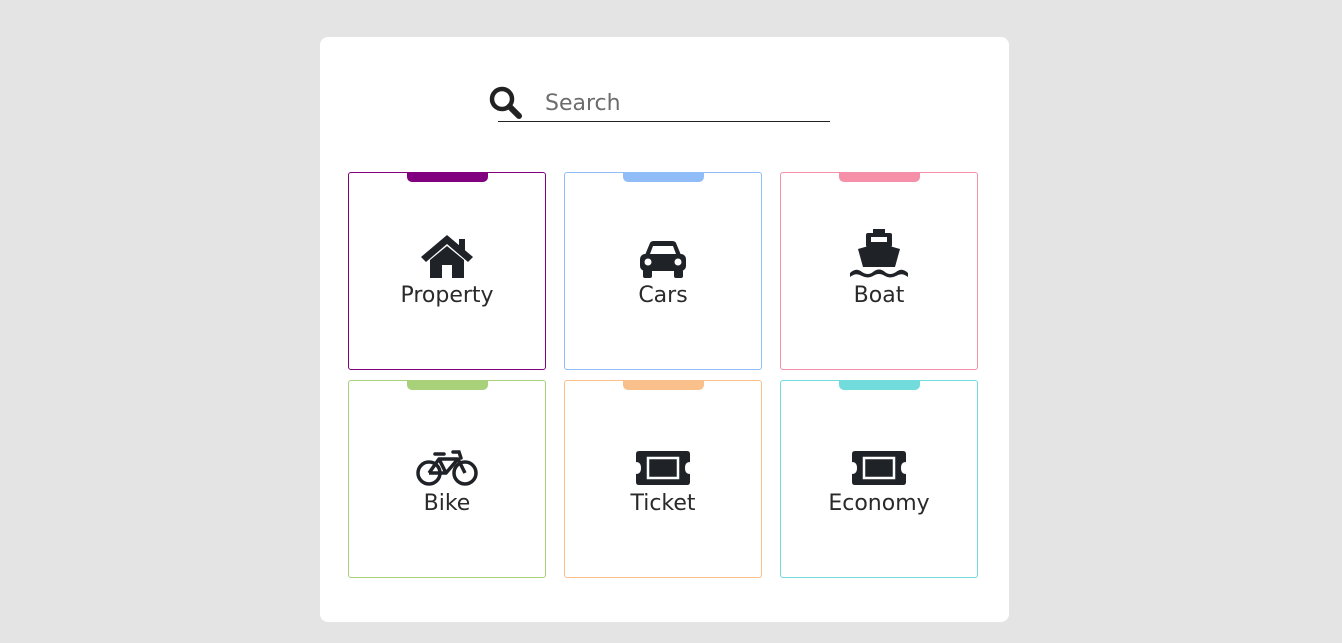 The width and height of the screenshot is (1342, 643). I want to click on category-label: Economy, so click(879, 503).